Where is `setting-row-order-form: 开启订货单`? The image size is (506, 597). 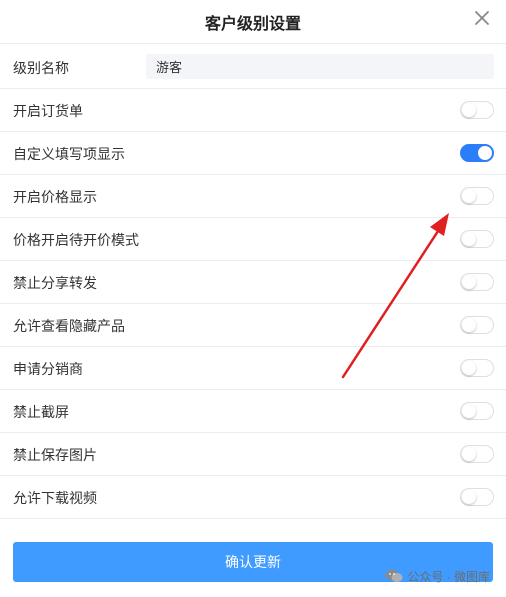
setting-row-order-form: 开启订货单 is located at coordinates (253, 110).